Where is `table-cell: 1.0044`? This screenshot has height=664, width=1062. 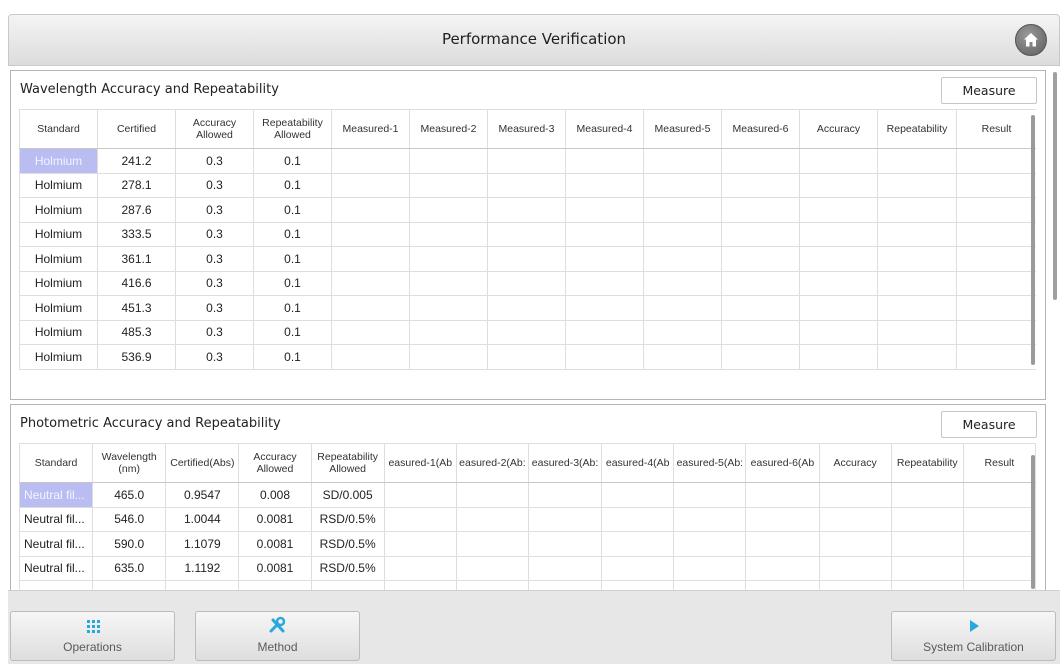 table-cell: 1.0044 is located at coordinates (202, 519).